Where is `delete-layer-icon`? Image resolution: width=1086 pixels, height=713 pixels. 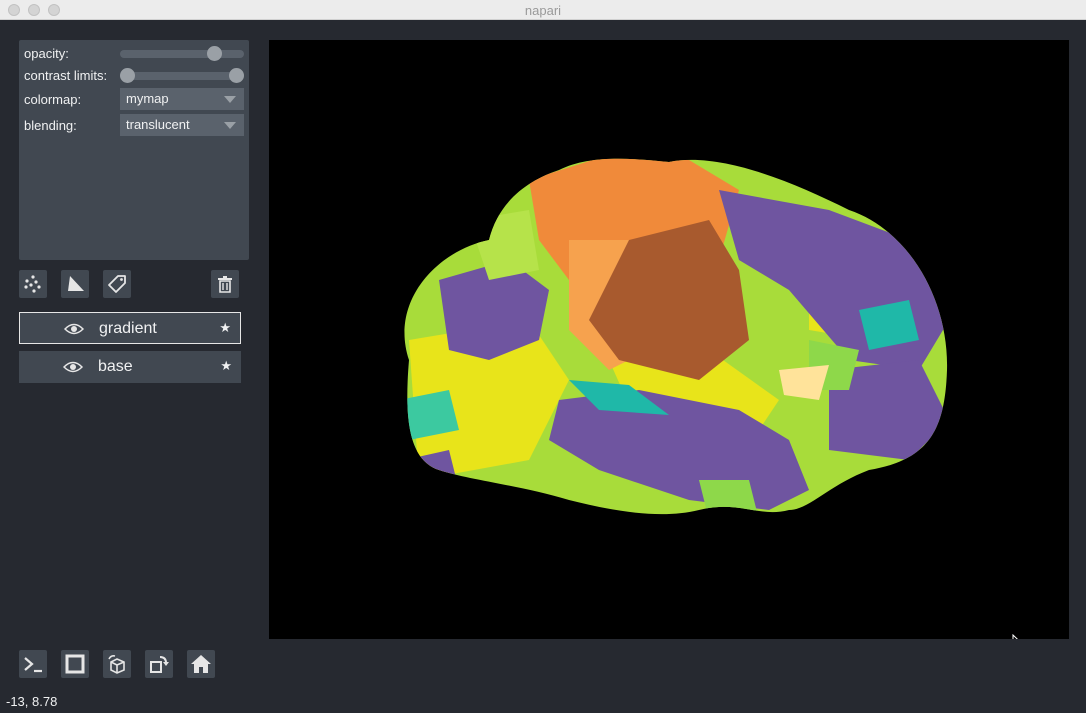
delete-layer-icon is located at coordinates (225, 284).